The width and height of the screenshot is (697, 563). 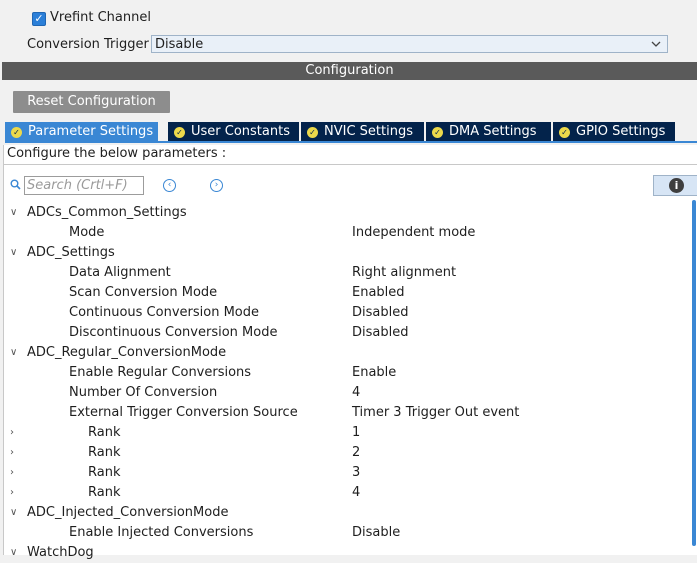 What do you see at coordinates (143, 292) in the screenshot?
I see `param-label: Scan Conversion Mode` at bounding box center [143, 292].